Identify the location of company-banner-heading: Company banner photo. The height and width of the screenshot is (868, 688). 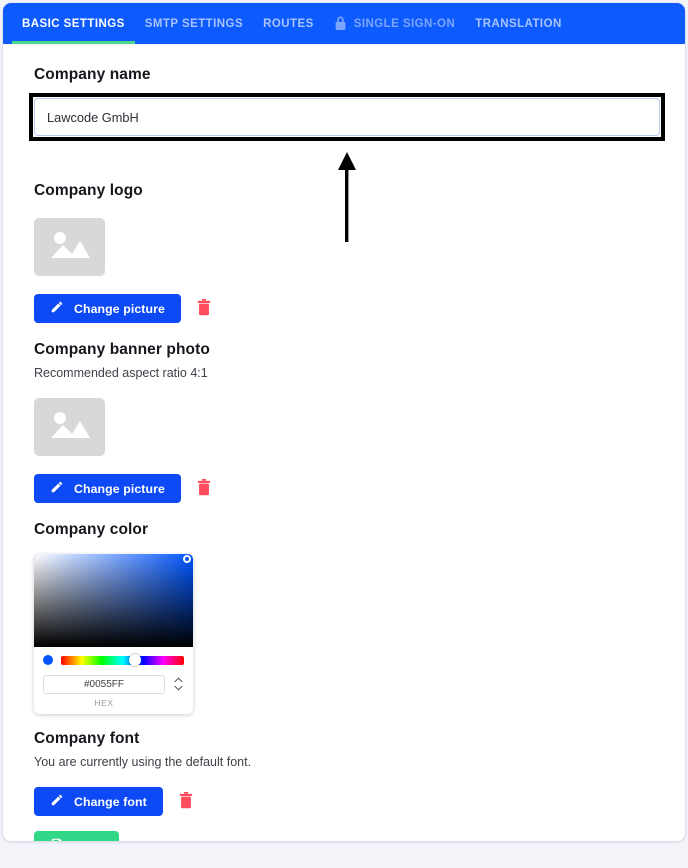
(122, 349).